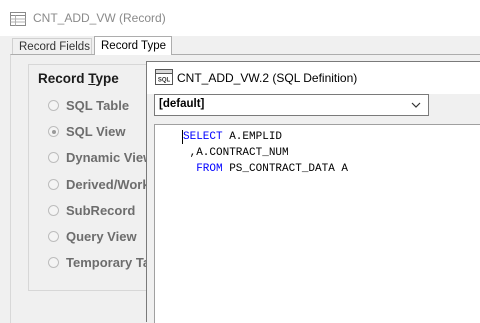  I want to click on code-line: FROM PS_CONTRACT_DATA A, so click(266, 169).